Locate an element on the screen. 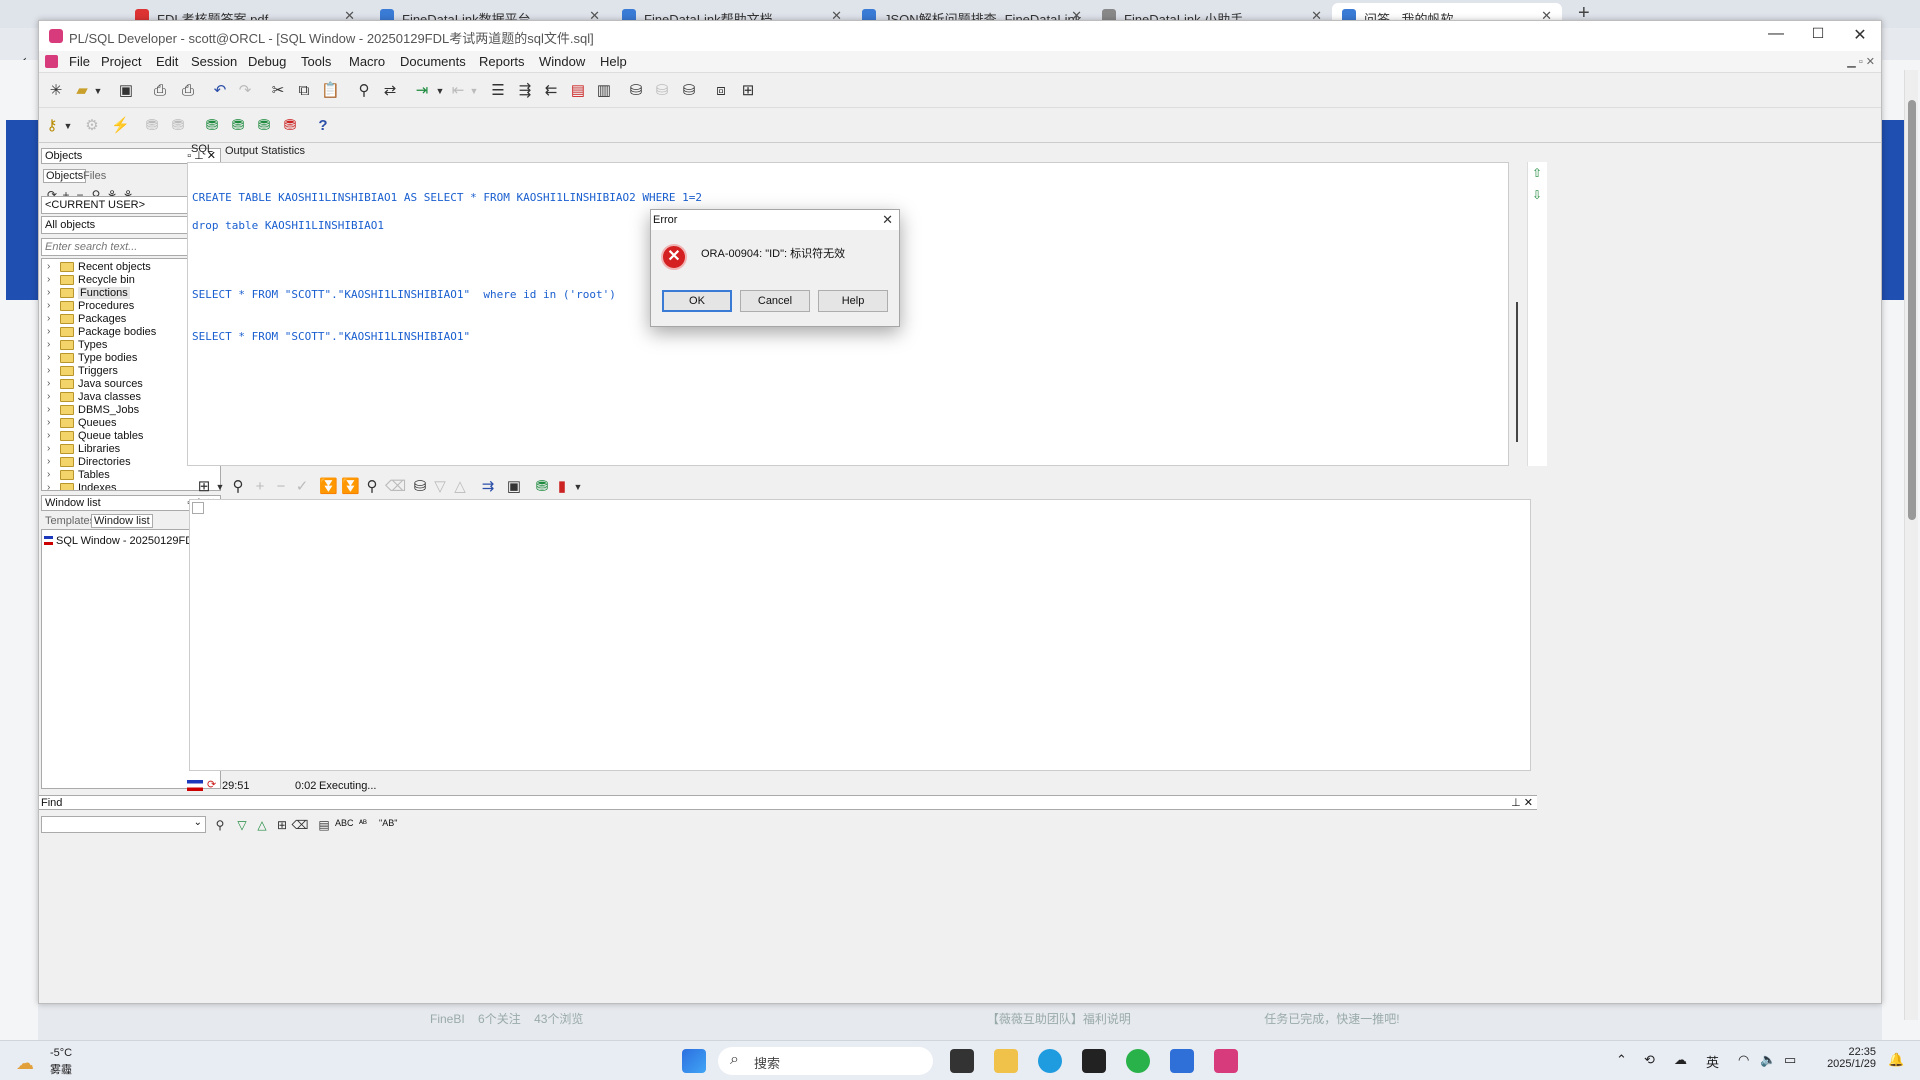 Image resolution: width=1920 pixels, height=1080 pixels. tab-window-list: Window list is located at coordinates (122, 521).